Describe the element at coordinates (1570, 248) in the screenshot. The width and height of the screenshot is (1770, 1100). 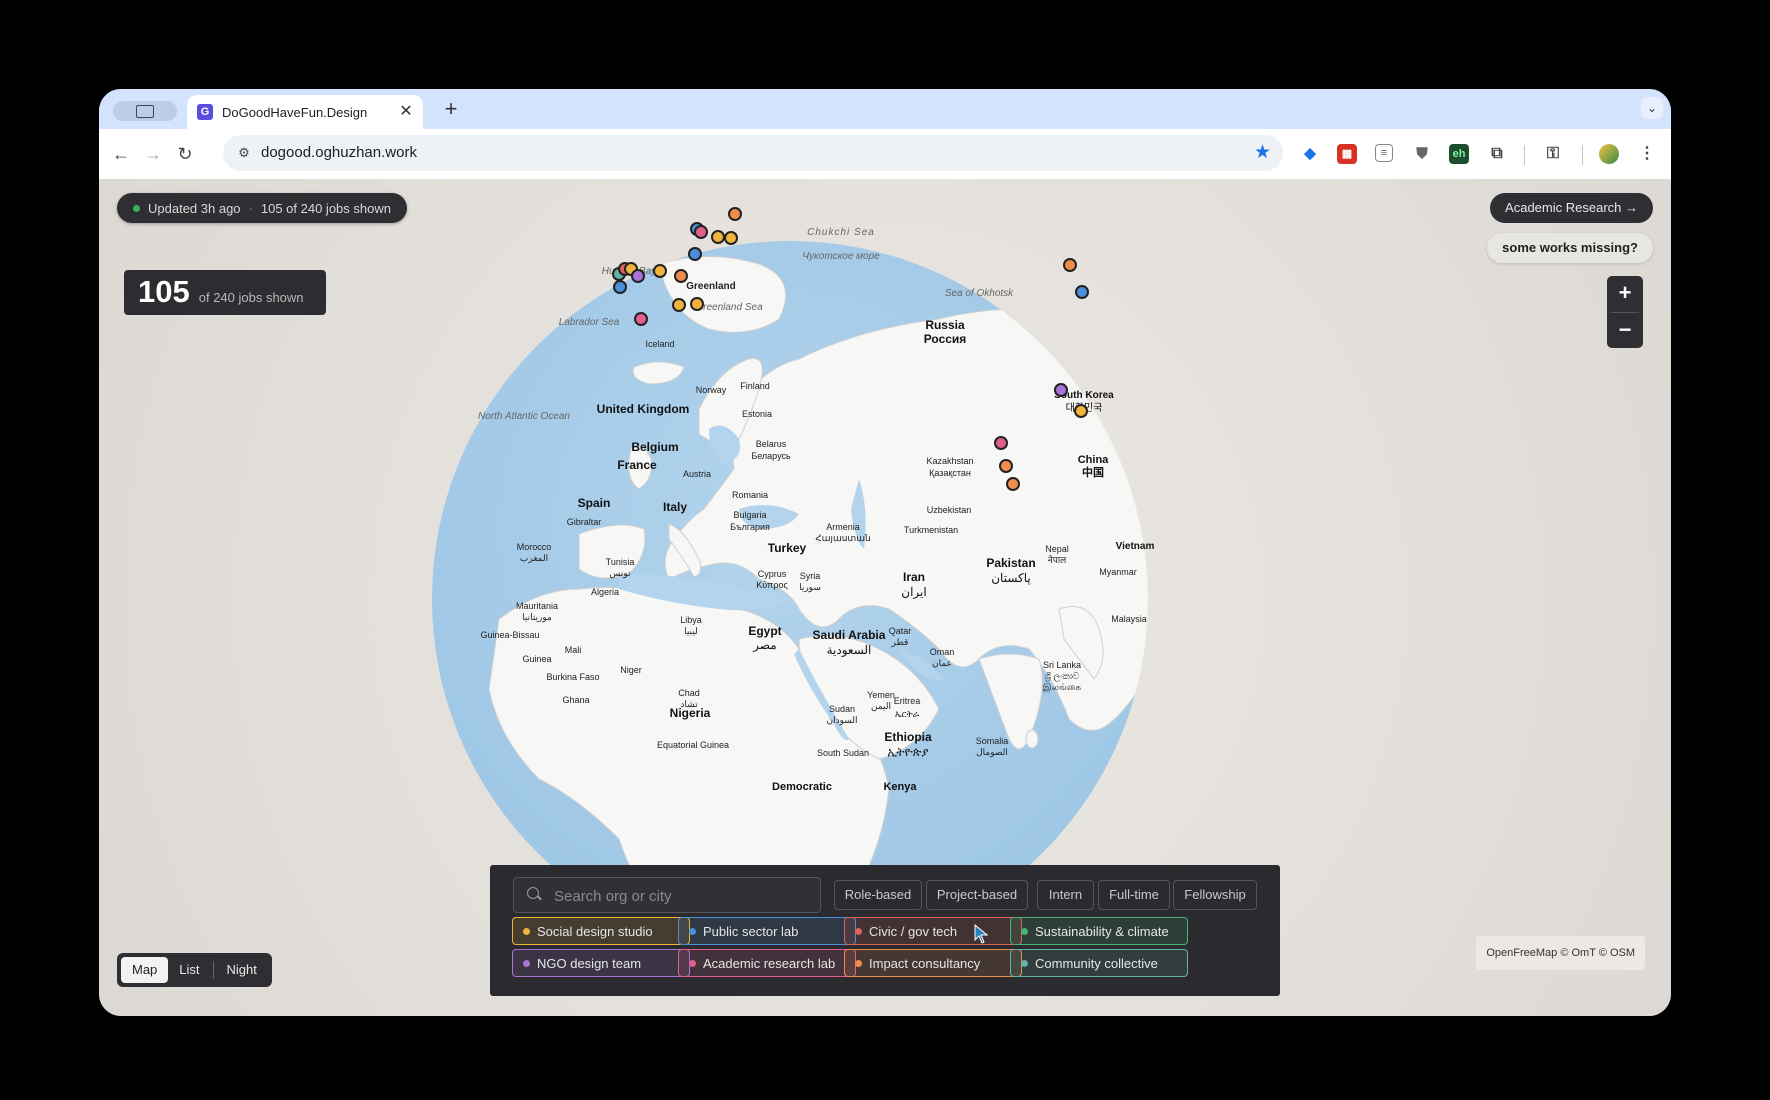
I see `works-missing-button: some works missing?` at that location.